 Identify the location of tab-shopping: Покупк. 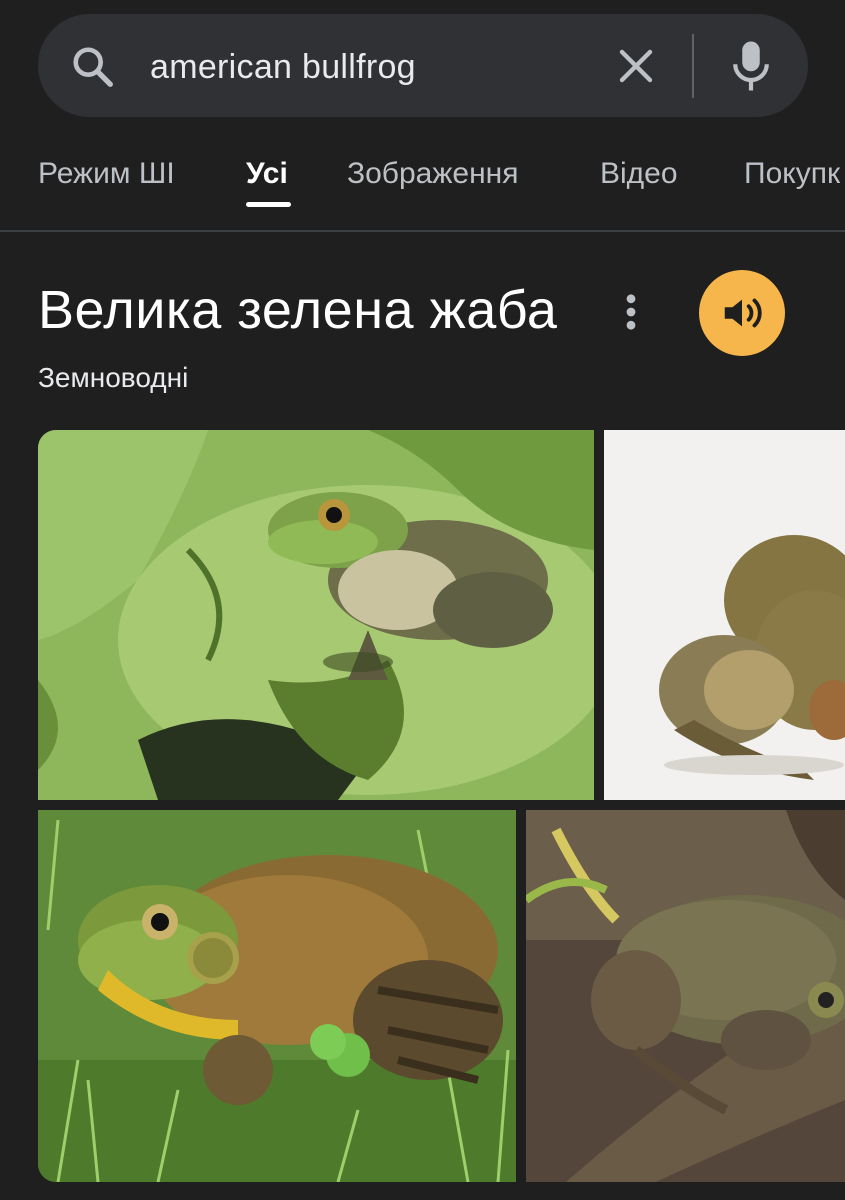
(792, 174).